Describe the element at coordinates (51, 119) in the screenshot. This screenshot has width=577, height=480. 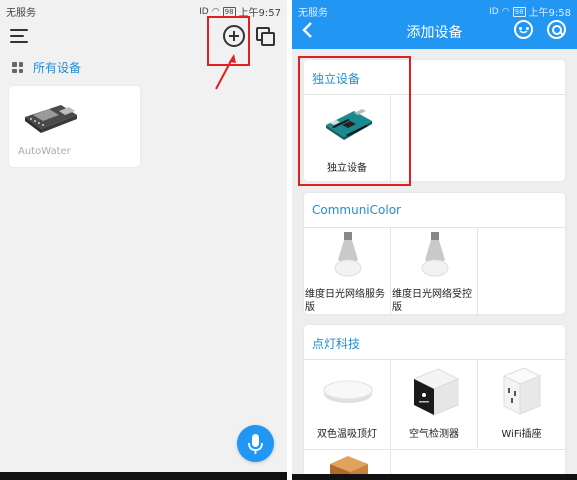
I see `esp-board-icon` at that location.